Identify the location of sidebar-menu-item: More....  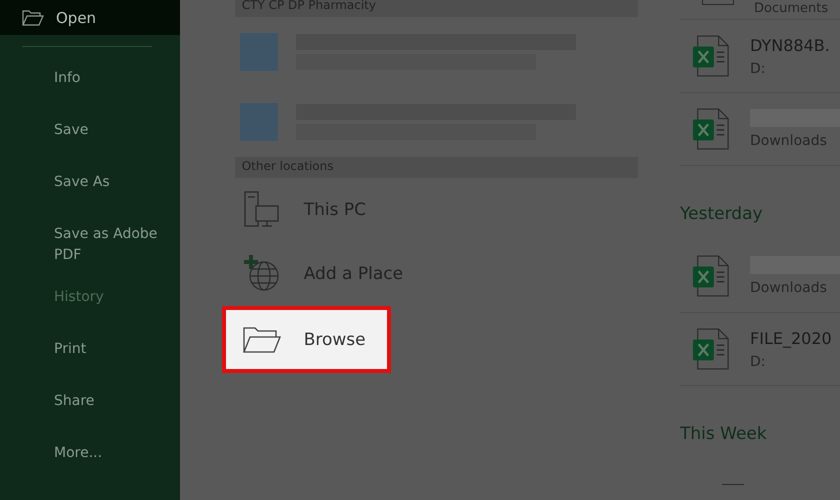
(87, 458).